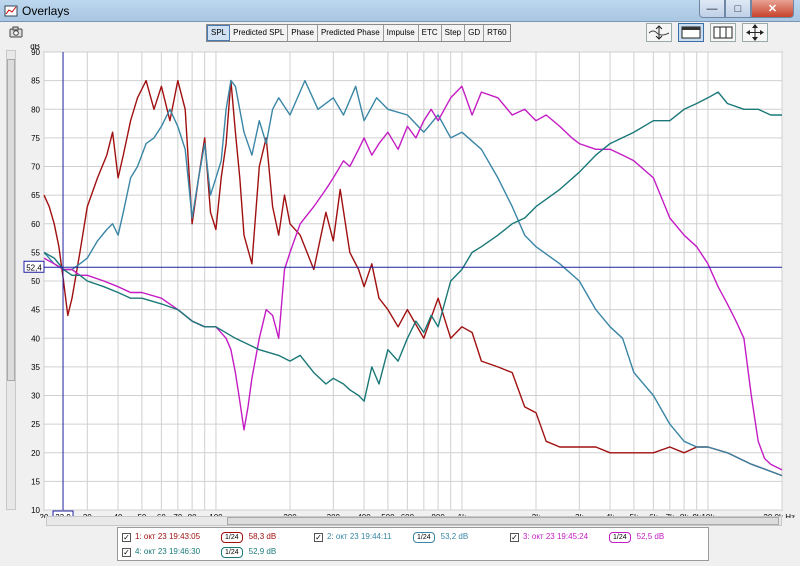 This screenshot has height=566, width=800. What do you see at coordinates (359, 536) in the screenshot?
I see `legend-label: 2: окт 23 19:44:11` at bounding box center [359, 536].